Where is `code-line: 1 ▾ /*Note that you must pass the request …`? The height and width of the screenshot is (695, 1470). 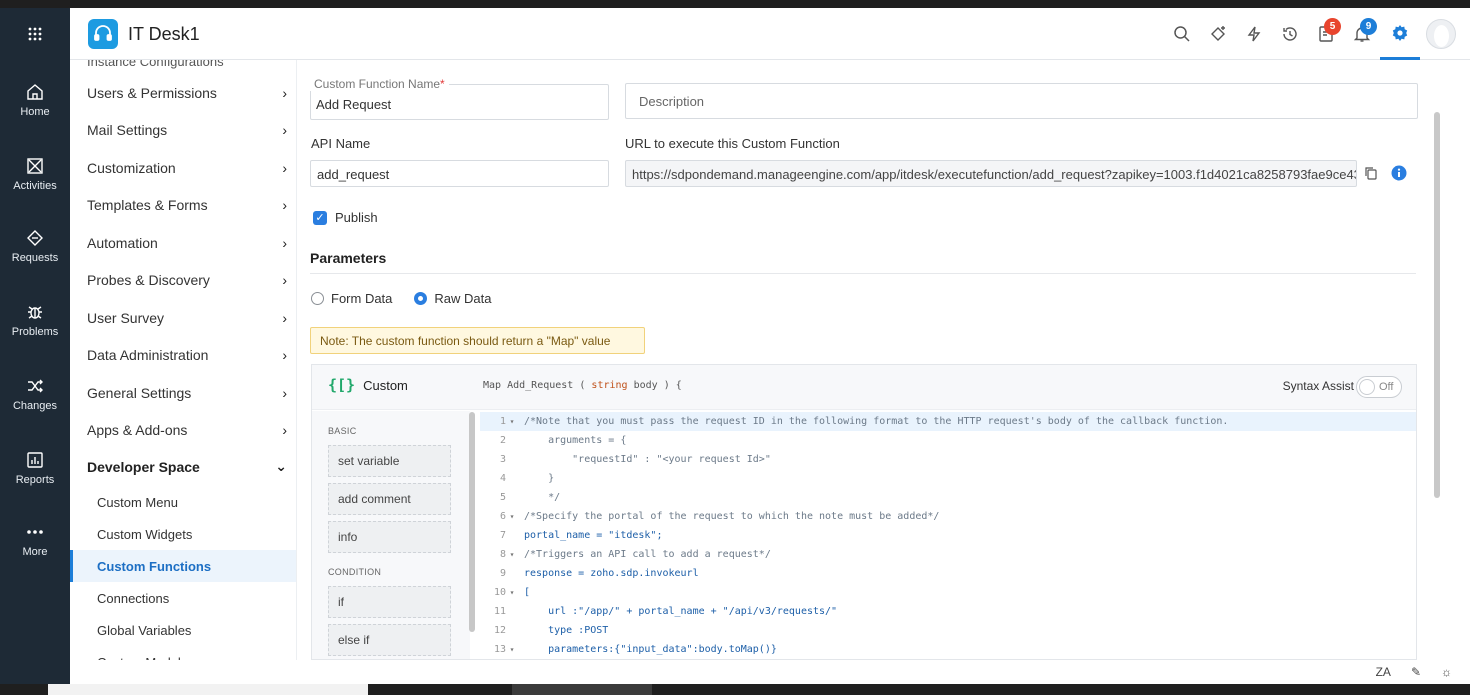
code-line: 1 ▾ /*Note that you must pass the request … is located at coordinates (948, 421).